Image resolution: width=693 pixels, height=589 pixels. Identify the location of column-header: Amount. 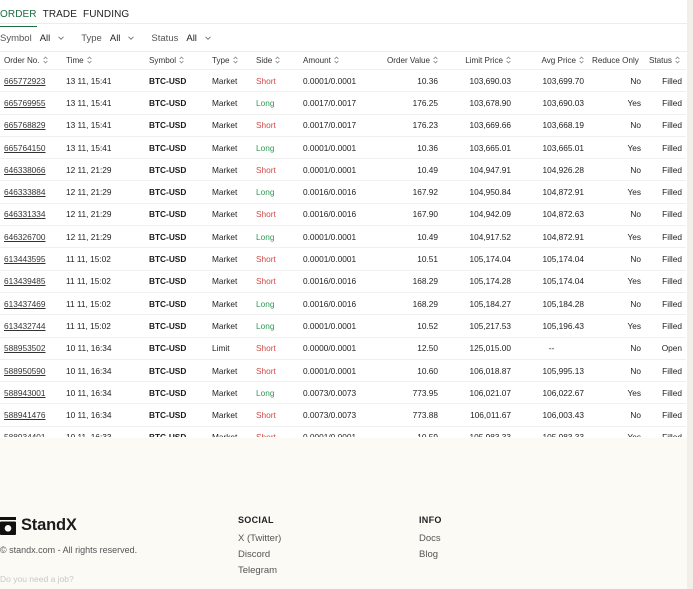
(333, 61).